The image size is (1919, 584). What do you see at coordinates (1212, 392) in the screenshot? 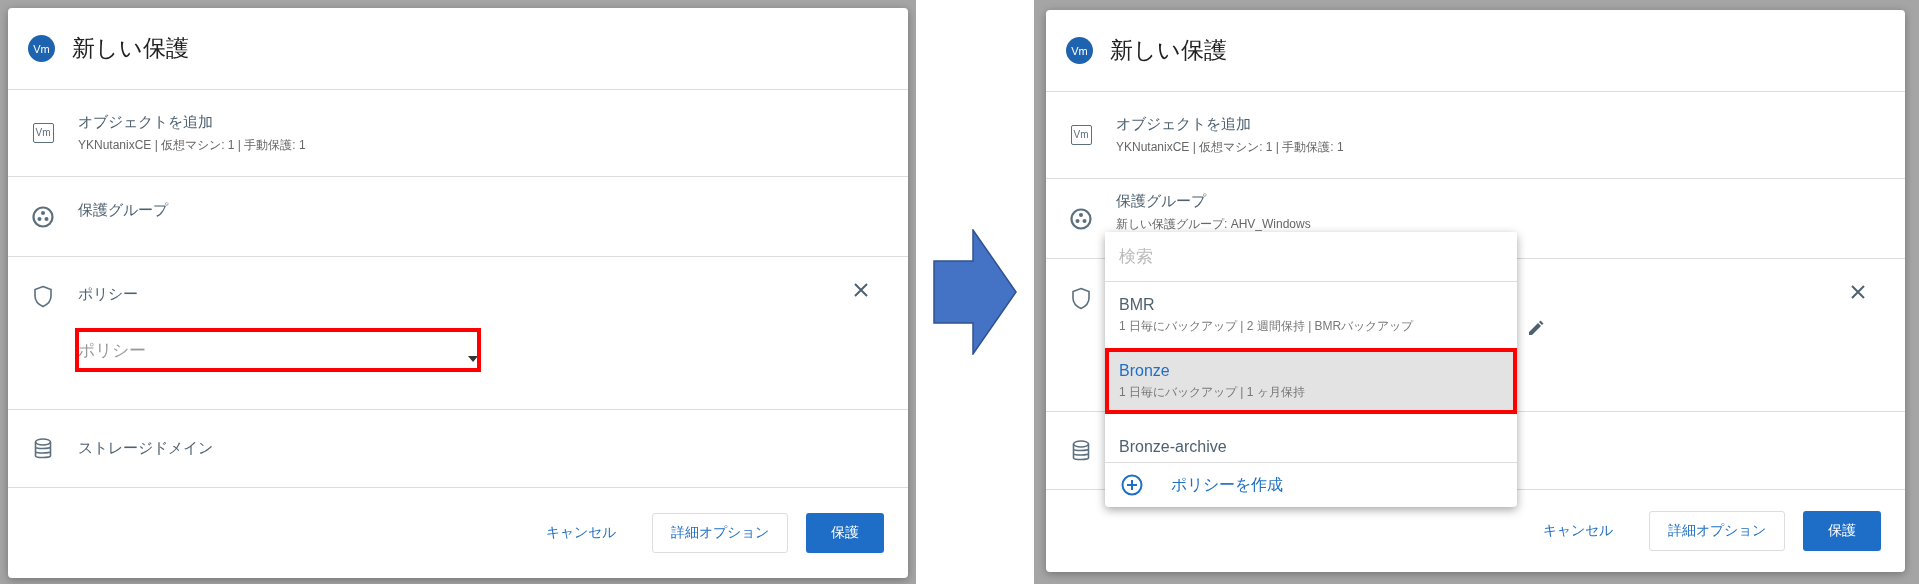
I see `policy-detail: 1 日毎にバックアップ | 1 ヶ月保持` at bounding box center [1212, 392].